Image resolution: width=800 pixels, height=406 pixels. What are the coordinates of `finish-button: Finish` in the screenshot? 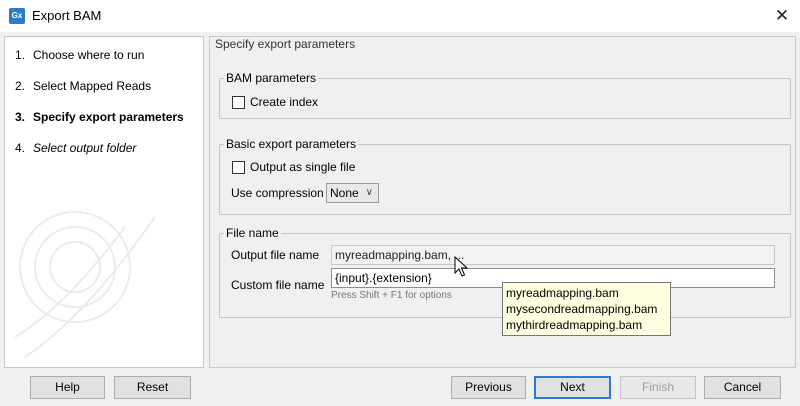 It's located at (658, 387).